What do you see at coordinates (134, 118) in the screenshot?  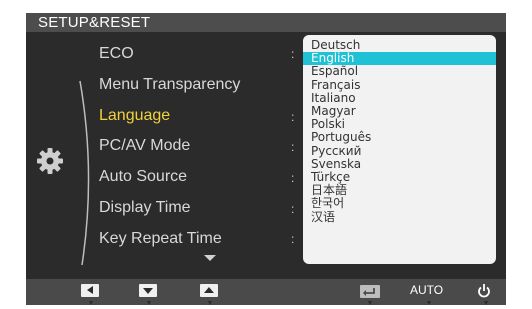 I see `menu-item-language: Language` at bounding box center [134, 118].